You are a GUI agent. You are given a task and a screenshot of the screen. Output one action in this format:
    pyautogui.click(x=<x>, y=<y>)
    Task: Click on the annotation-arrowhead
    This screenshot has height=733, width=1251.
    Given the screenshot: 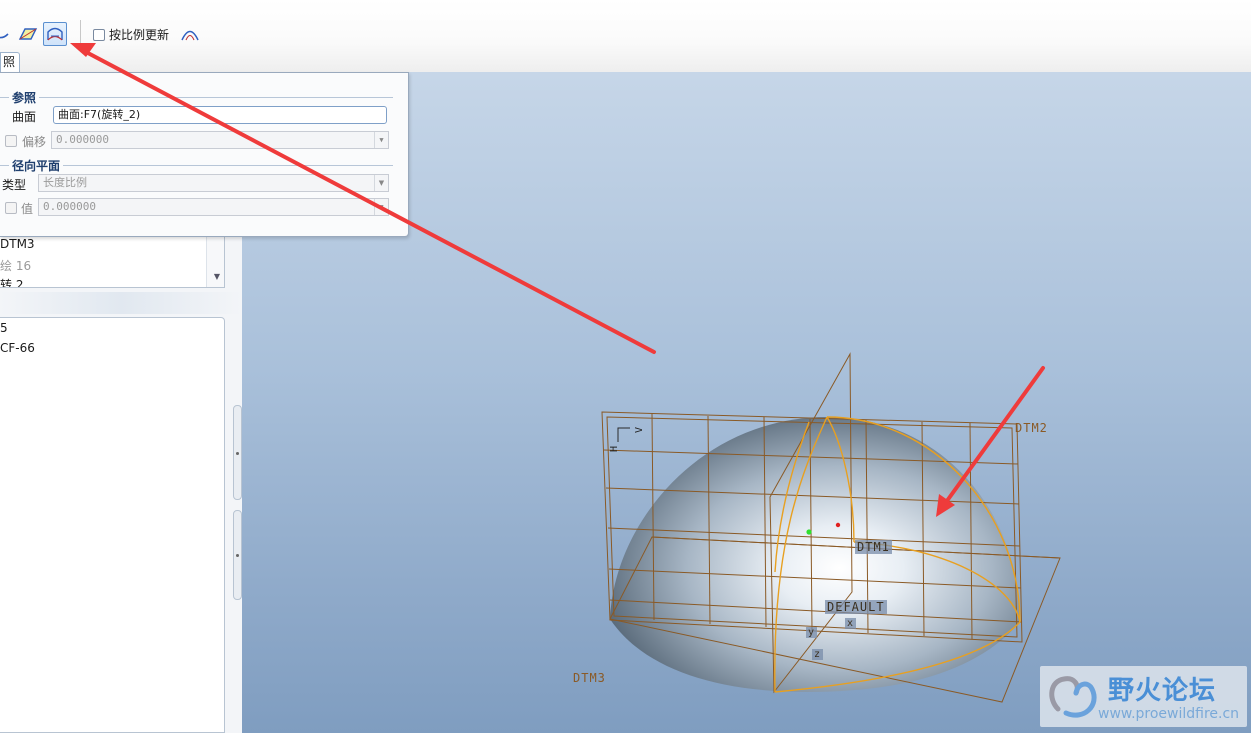 What is the action you would take?
    pyautogui.click(x=945, y=505)
    